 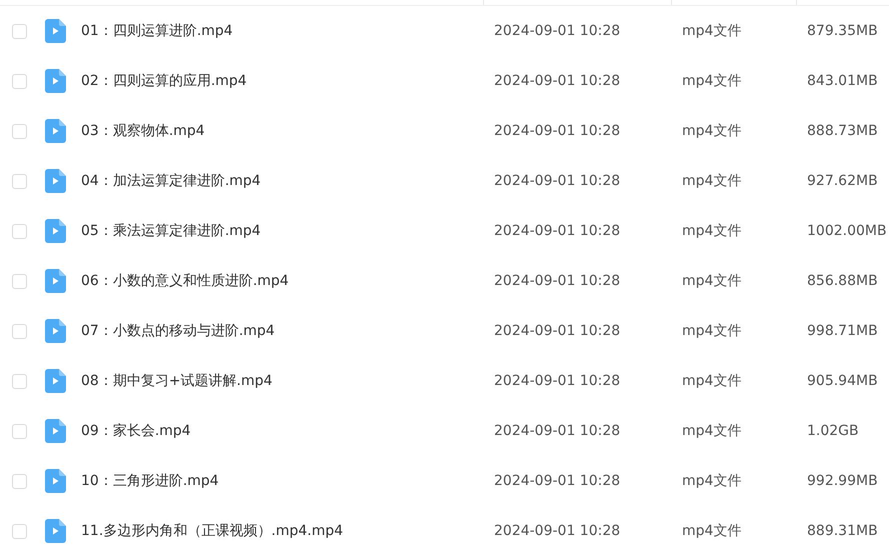 What do you see at coordinates (150, 481) in the screenshot?
I see `file-name: 10：三角形进阶.mp4` at bounding box center [150, 481].